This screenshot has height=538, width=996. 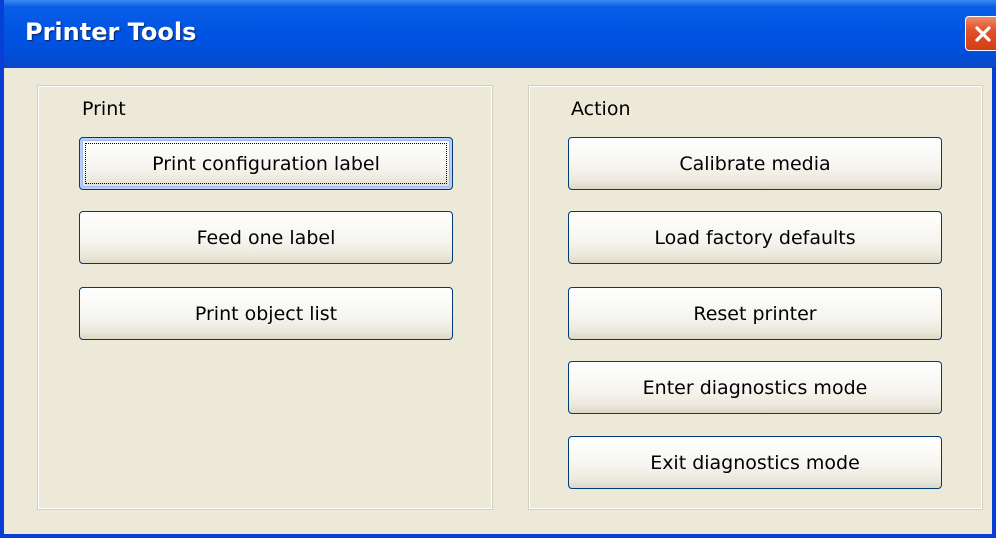 I want to click on action-group-label: Action, so click(x=601, y=109).